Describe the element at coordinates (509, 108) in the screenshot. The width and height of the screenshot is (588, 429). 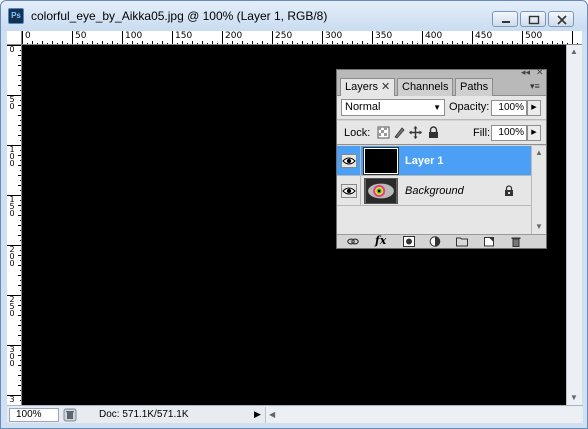
I see `opacity-input: 100%` at that location.